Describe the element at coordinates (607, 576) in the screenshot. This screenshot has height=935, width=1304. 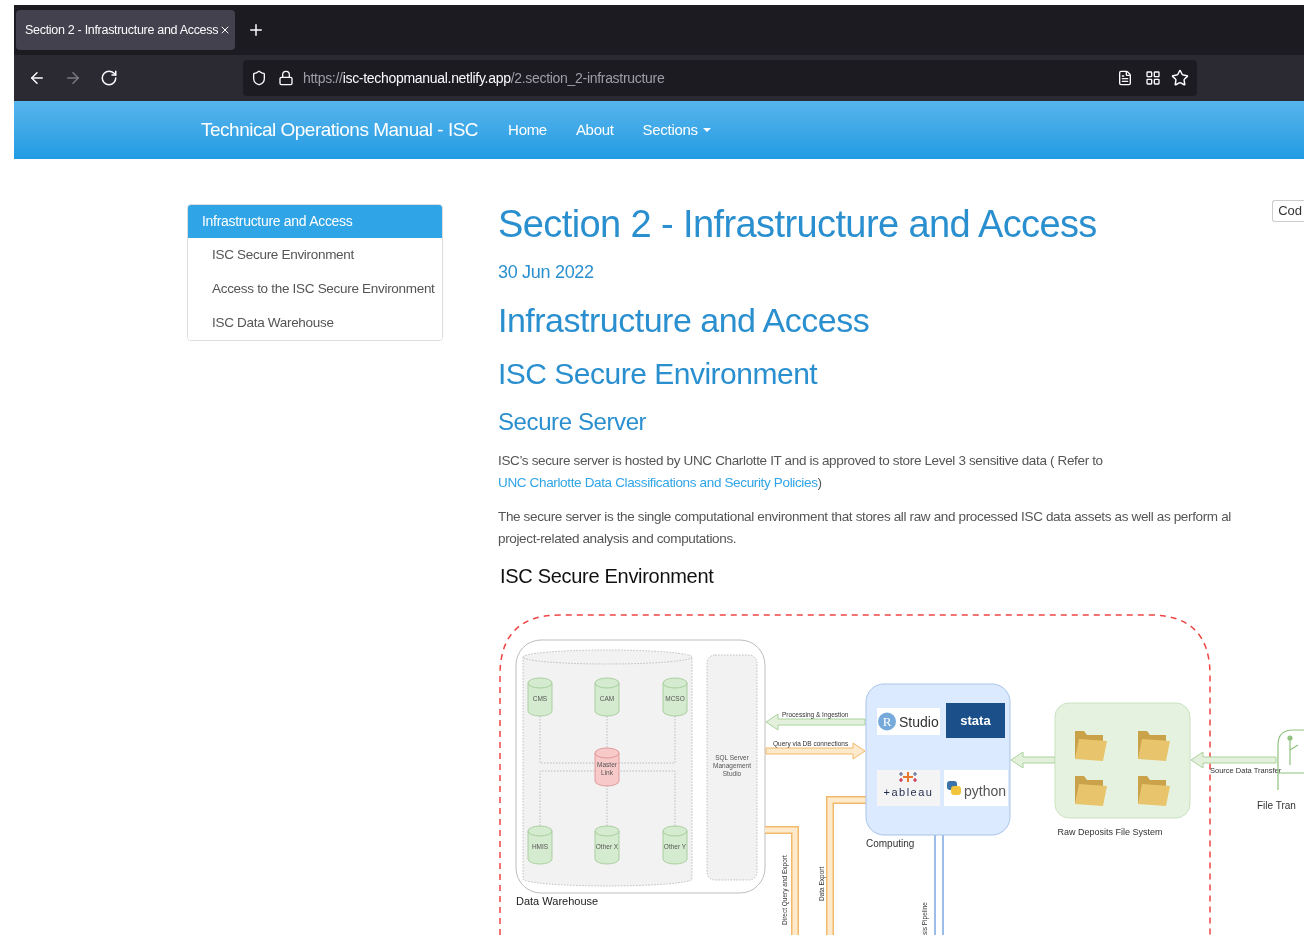
I see `figure-caption: ISC Secure Environment` at that location.